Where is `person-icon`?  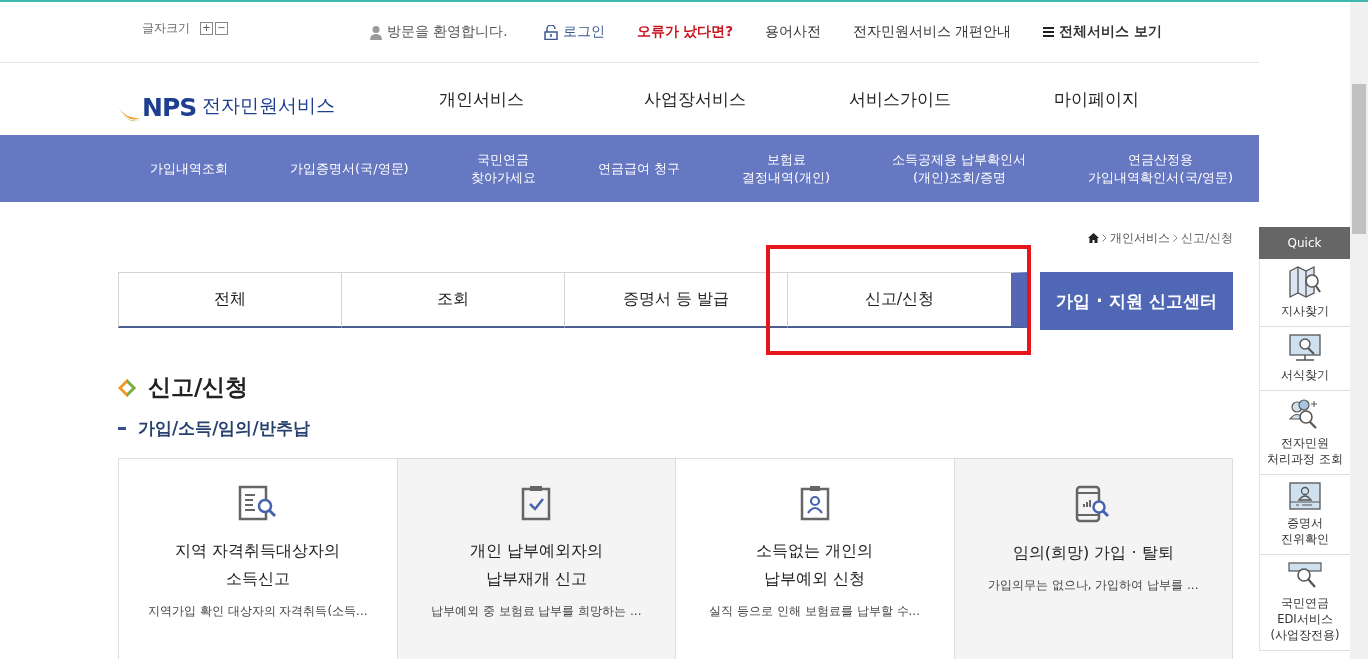
person-icon is located at coordinates (376, 32).